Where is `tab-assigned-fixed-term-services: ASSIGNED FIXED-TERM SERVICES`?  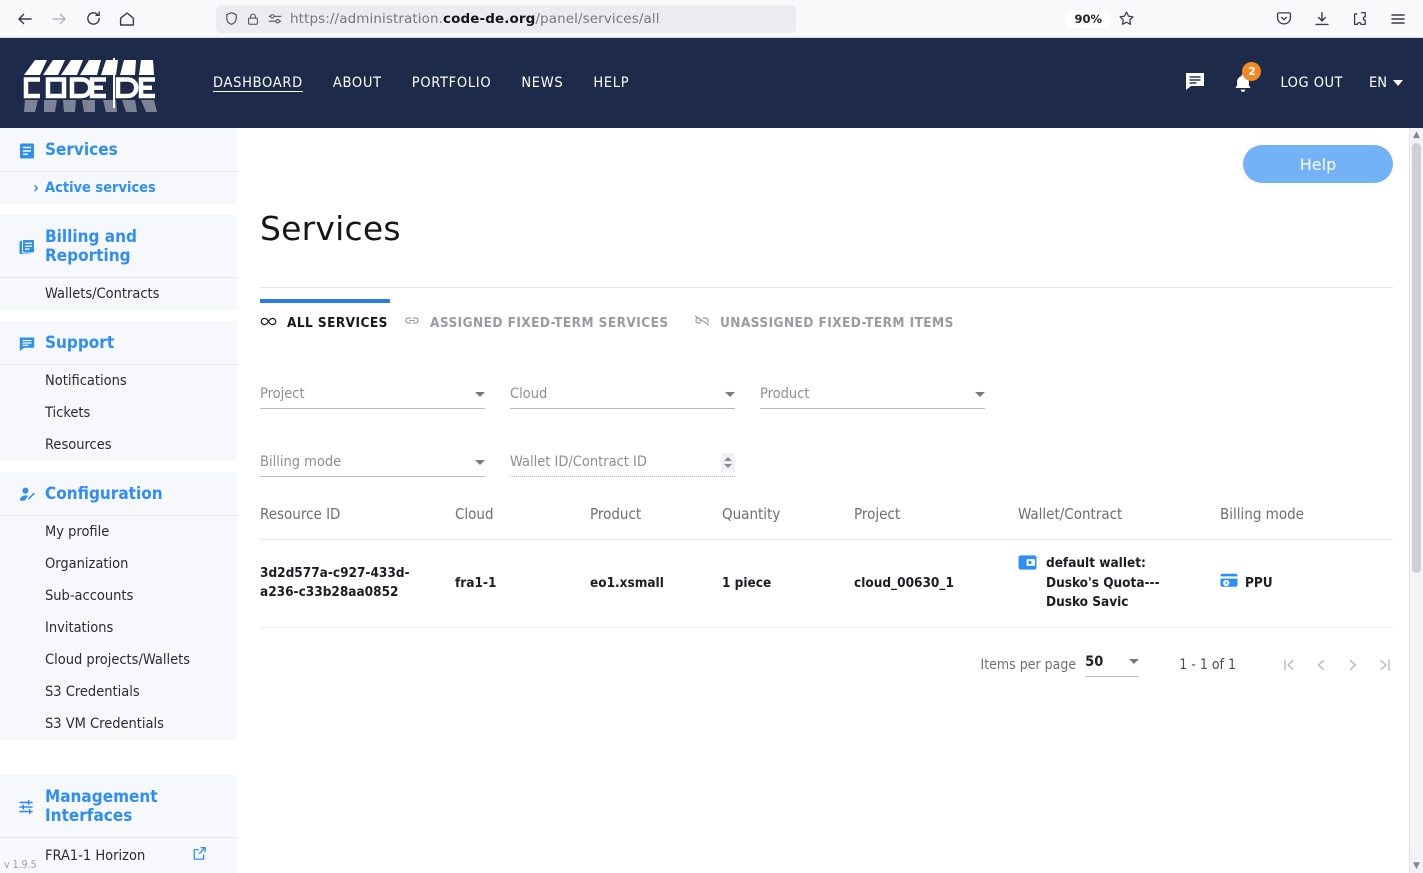 tab-assigned-fixed-term-services: ASSIGNED FIXED-TERM SERVICES is located at coordinates (535, 328).